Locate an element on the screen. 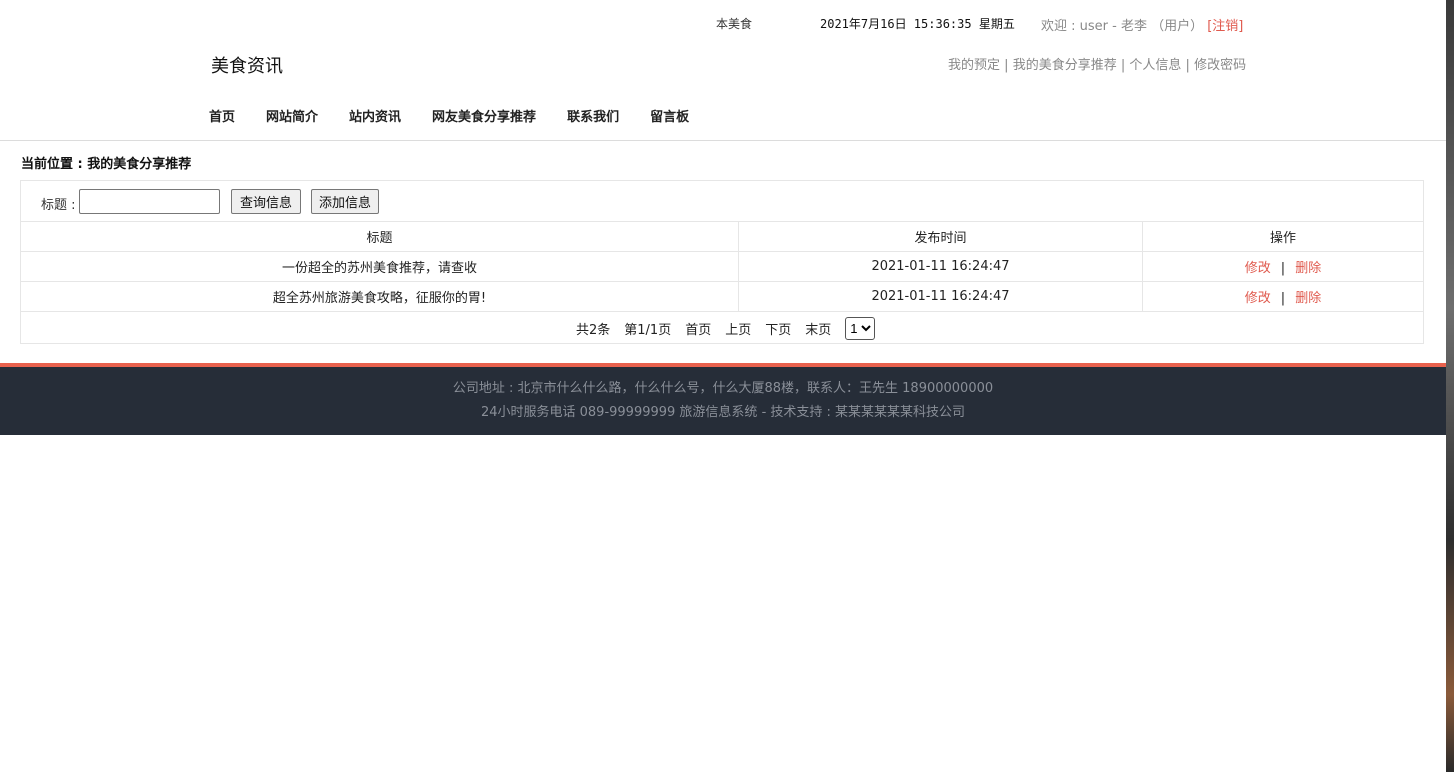  marquee-text: 本美食资讯 is located at coordinates (734, 24).